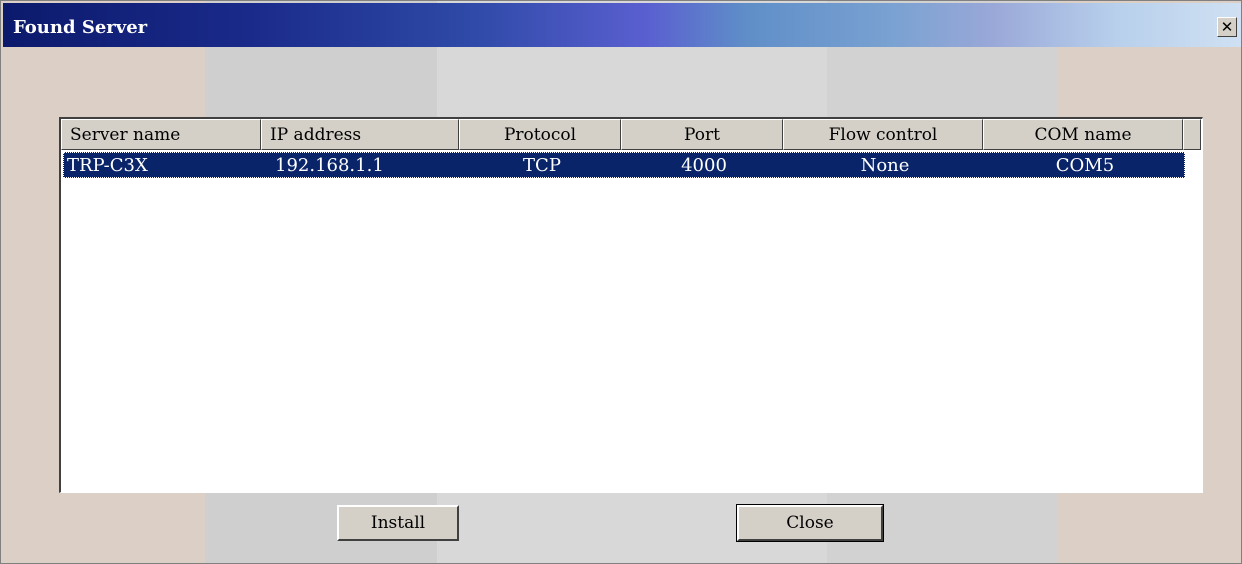 Image resolution: width=1242 pixels, height=564 pixels. I want to click on table-row: TRP-C3X 192.168.1.1 TCP 4000 None COM5, so click(624, 165).